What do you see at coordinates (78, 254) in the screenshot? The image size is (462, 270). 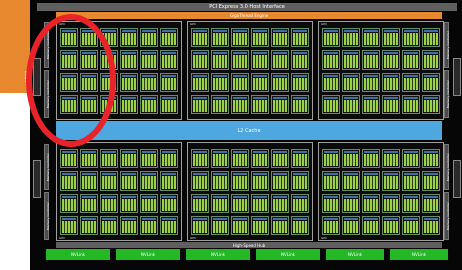 I see `nvlink-1: NVLink` at bounding box center [78, 254].